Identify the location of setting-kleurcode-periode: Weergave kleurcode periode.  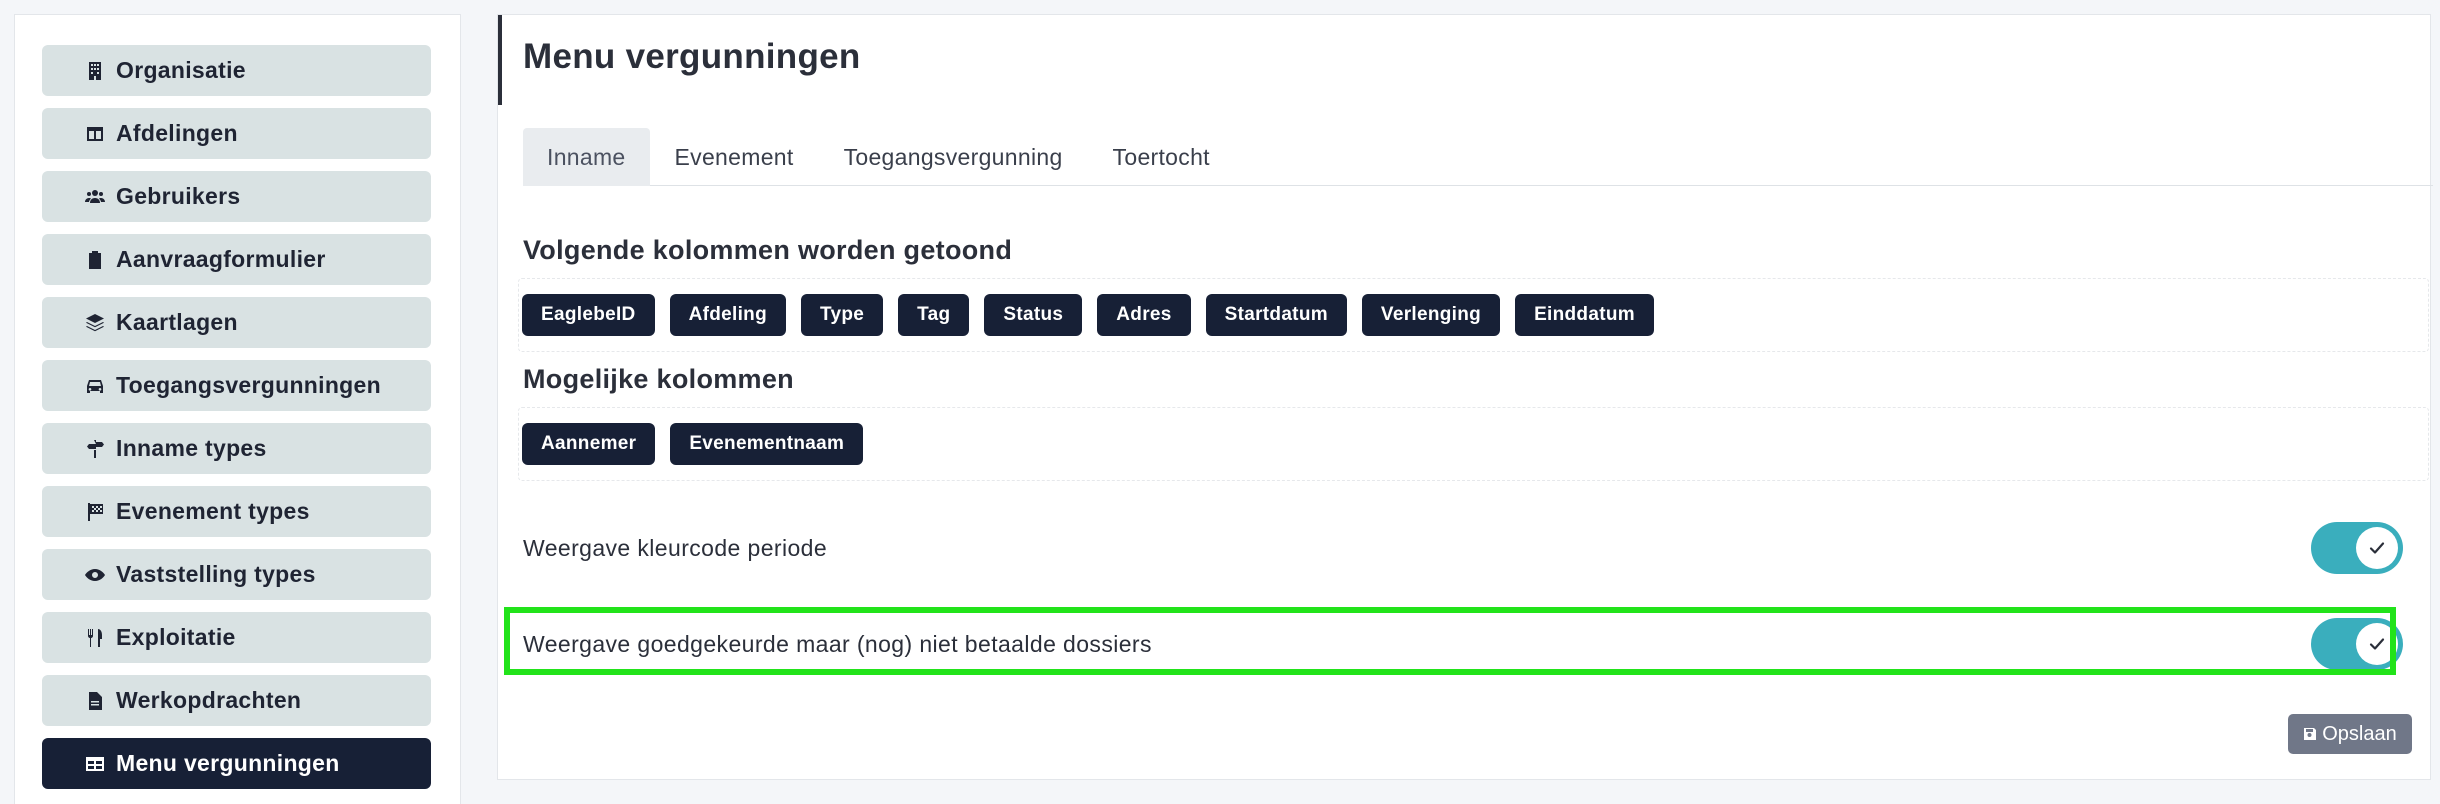
(1463, 548).